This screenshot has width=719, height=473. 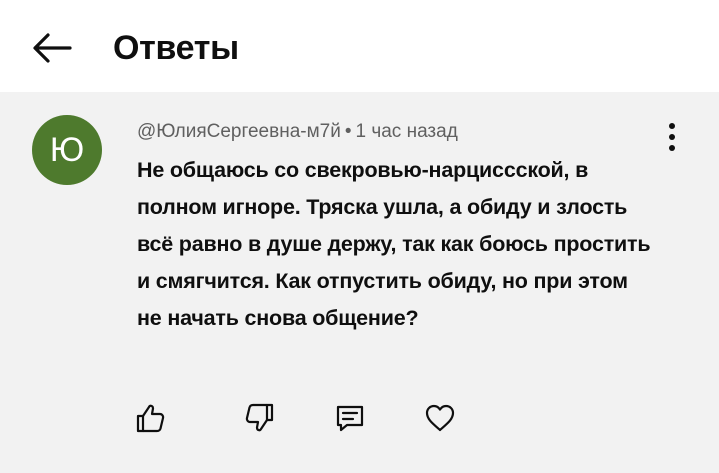 I want to click on dislike-button, so click(x=260, y=418).